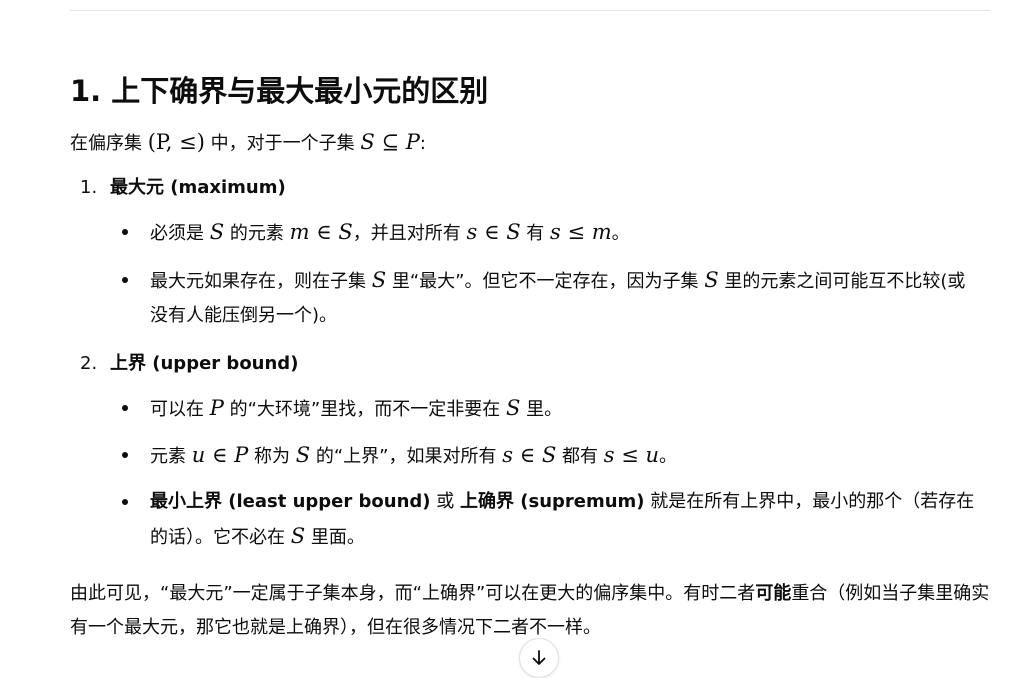 The width and height of the screenshot is (1017, 678). What do you see at coordinates (89, 363) in the screenshot?
I see `list-number: 2.` at bounding box center [89, 363].